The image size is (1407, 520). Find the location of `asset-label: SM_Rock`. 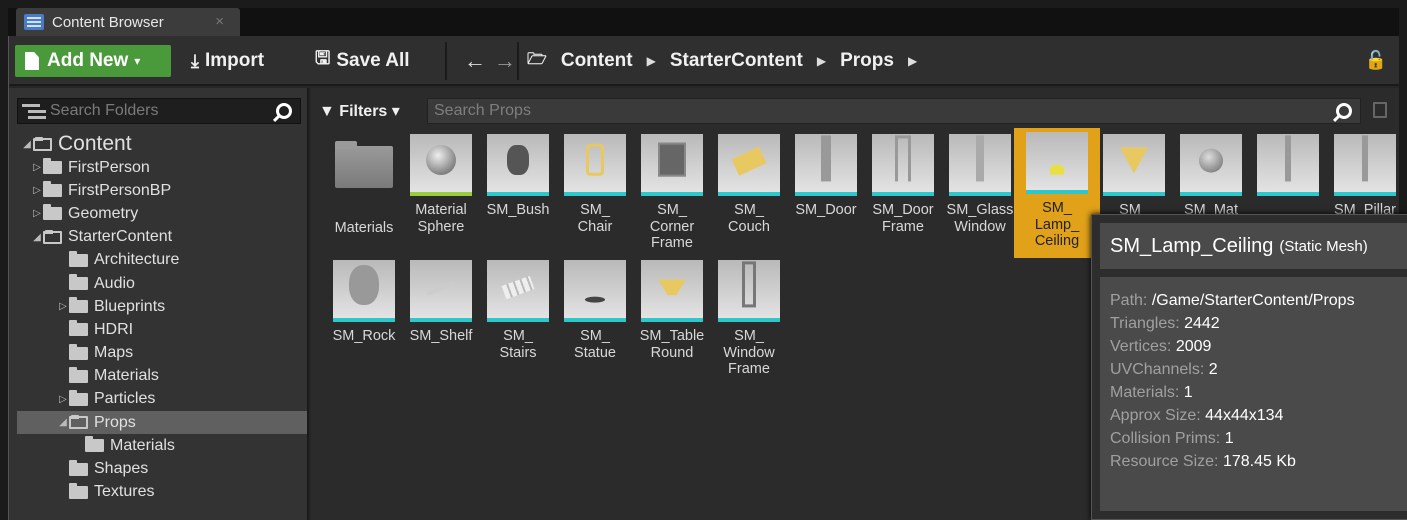

asset-label: SM_Rock is located at coordinates (364, 336).